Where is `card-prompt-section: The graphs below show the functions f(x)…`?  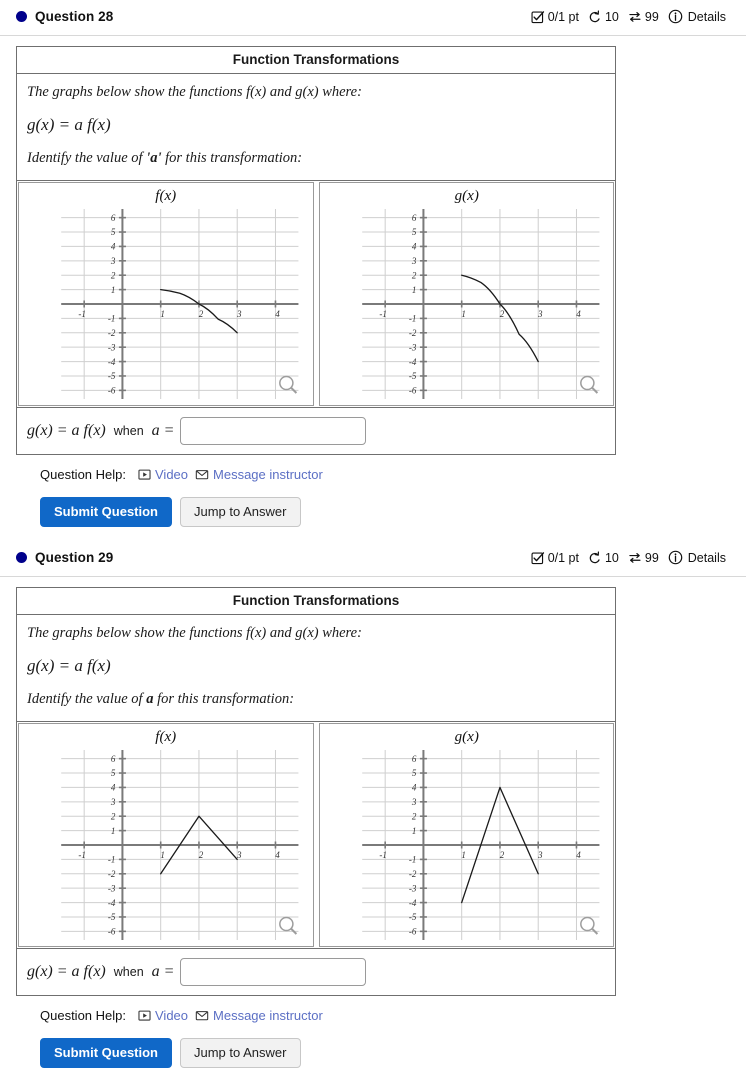
card-prompt-section: The graphs below show the functions f(x)… is located at coordinates (316, 669).